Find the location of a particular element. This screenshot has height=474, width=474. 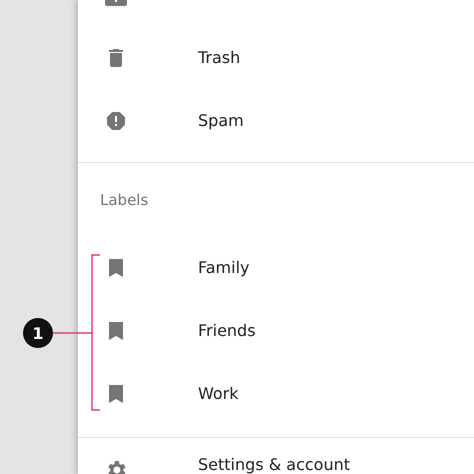

menu-item: Trash is located at coordinates (276, 57).